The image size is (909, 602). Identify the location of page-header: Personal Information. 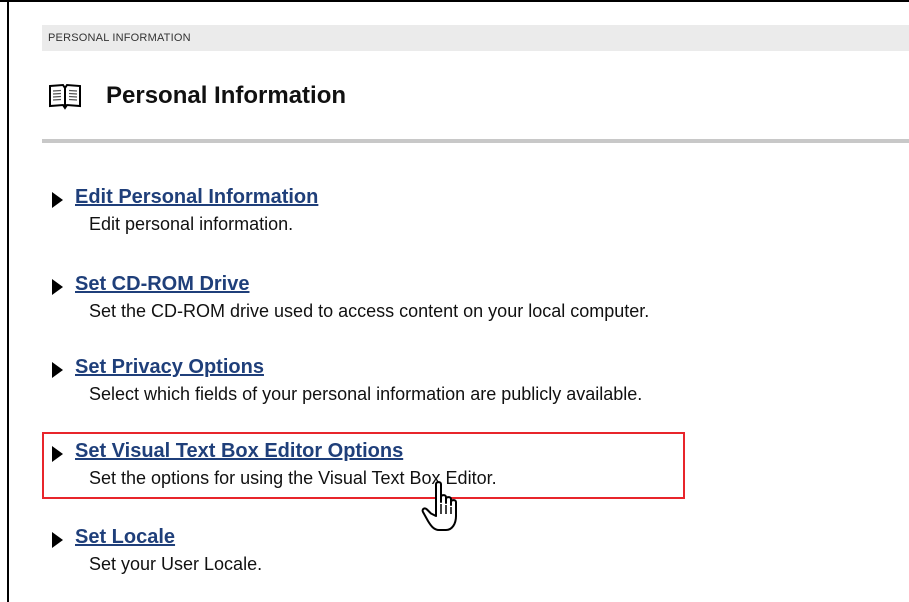
(194, 96).